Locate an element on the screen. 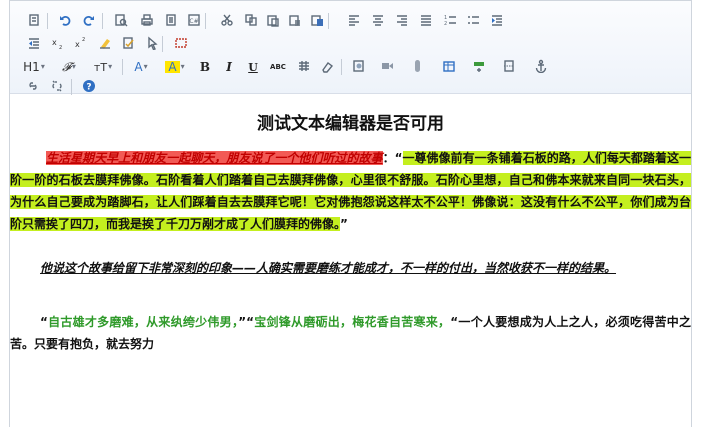 The width and height of the screenshot is (705, 428). redo-icon is located at coordinates (89, 21).